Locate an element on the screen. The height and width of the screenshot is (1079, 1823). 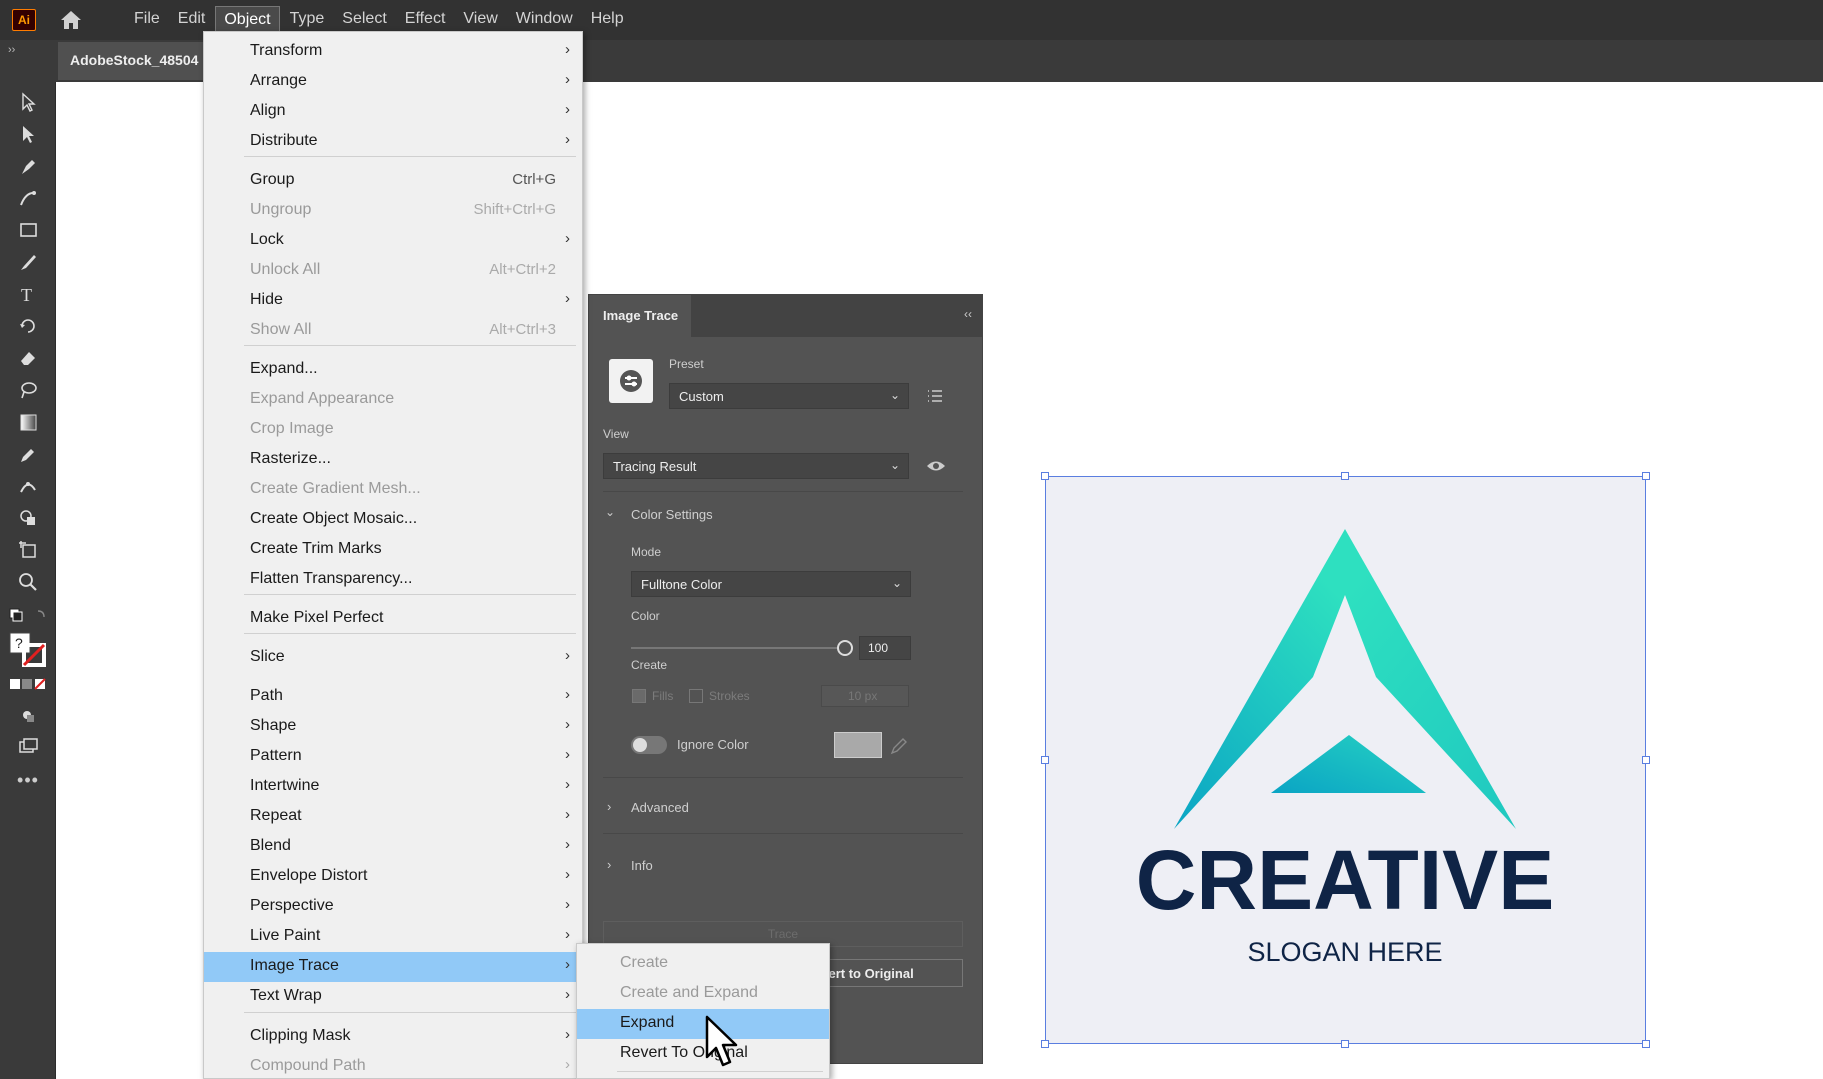
menu-item-shape: Shape › is located at coordinates (393, 727).